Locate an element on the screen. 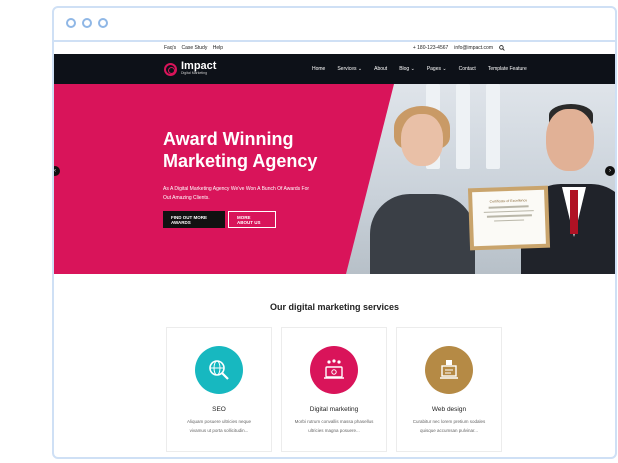 The image size is (618, 463). certificate: Certificate of Excellence is located at coordinates (509, 218).